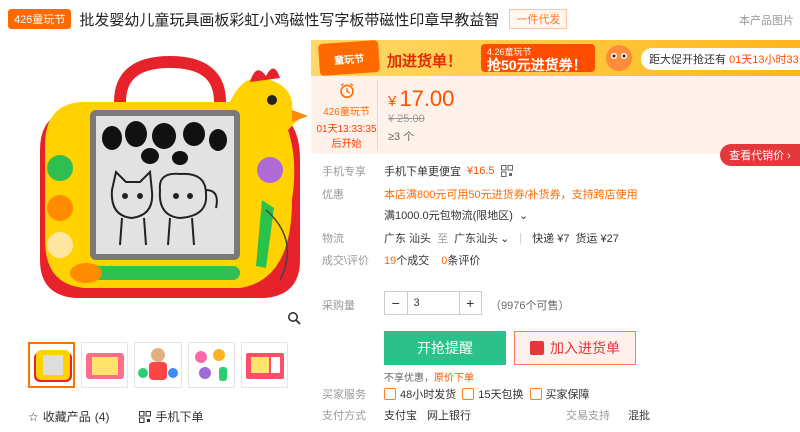 Image resolution: width=800 pixels, height=432 pixels. I want to click on star-icon: ☆, so click(33, 416).